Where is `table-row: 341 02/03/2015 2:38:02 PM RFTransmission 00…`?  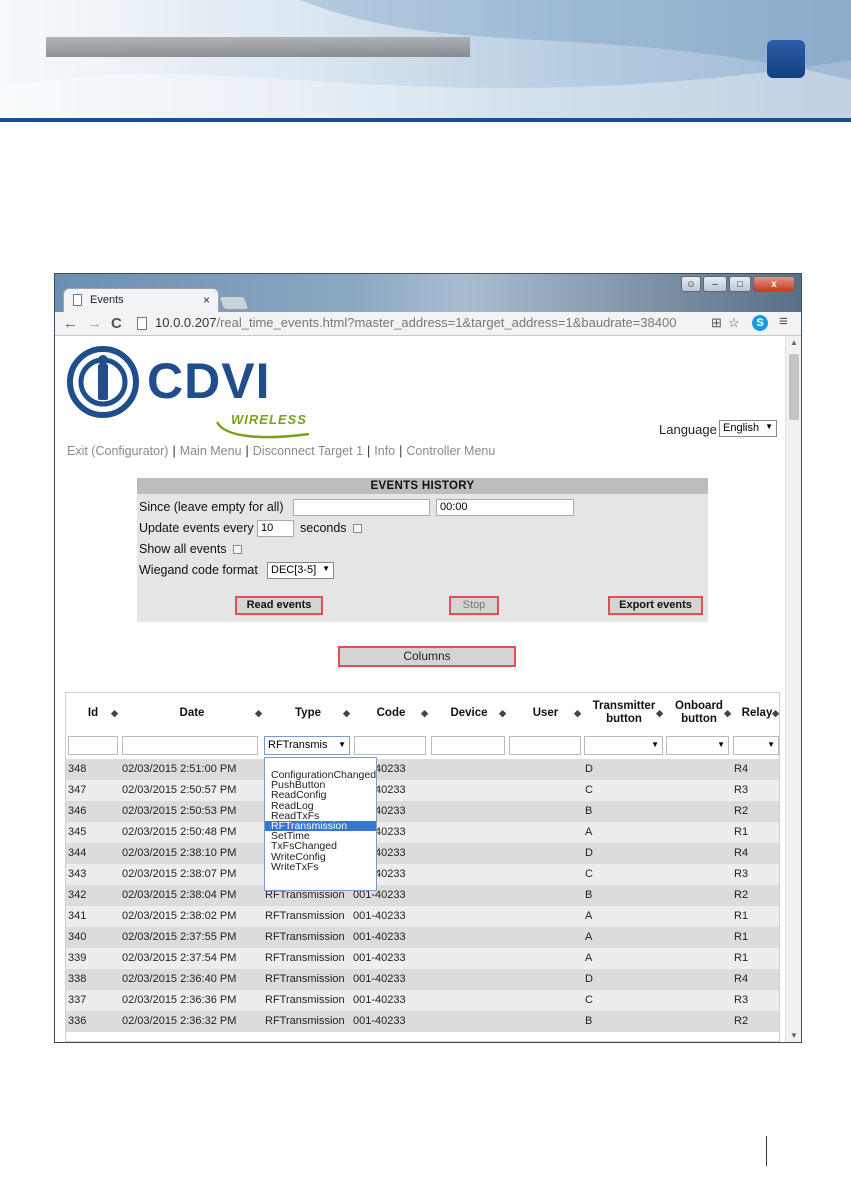 table-row: 341 02/03/2015 2:38:02 PM RFTransmission 00… is located at coordinates (422, 916).